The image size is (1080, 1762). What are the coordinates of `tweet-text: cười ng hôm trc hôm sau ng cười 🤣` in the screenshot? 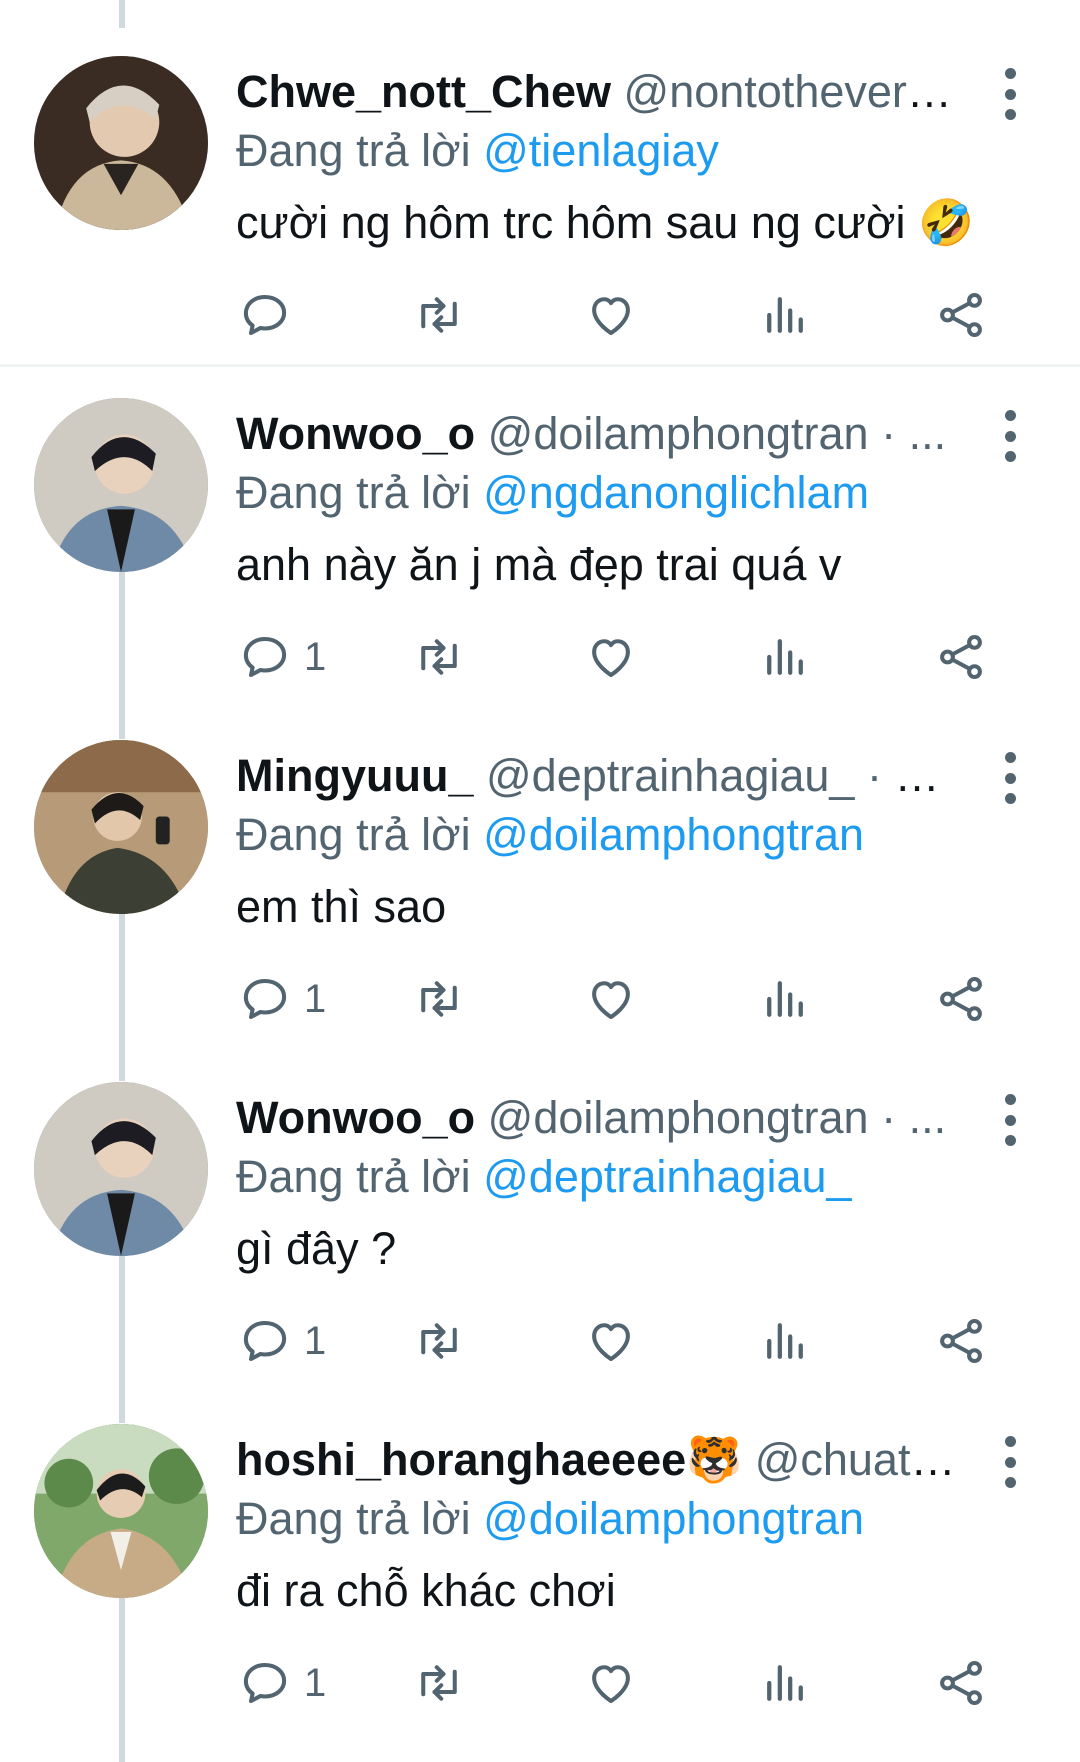 It's located at (605, 222).